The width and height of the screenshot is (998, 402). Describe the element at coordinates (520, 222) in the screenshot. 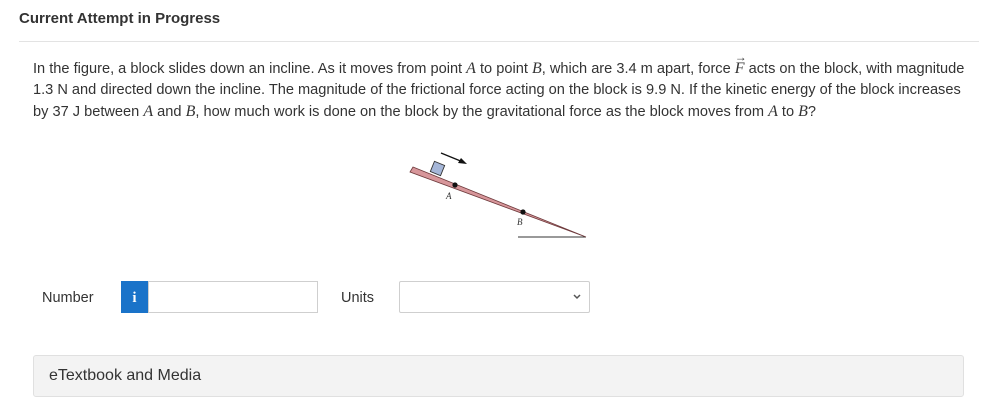

I see `point-b-label: B` at that location.